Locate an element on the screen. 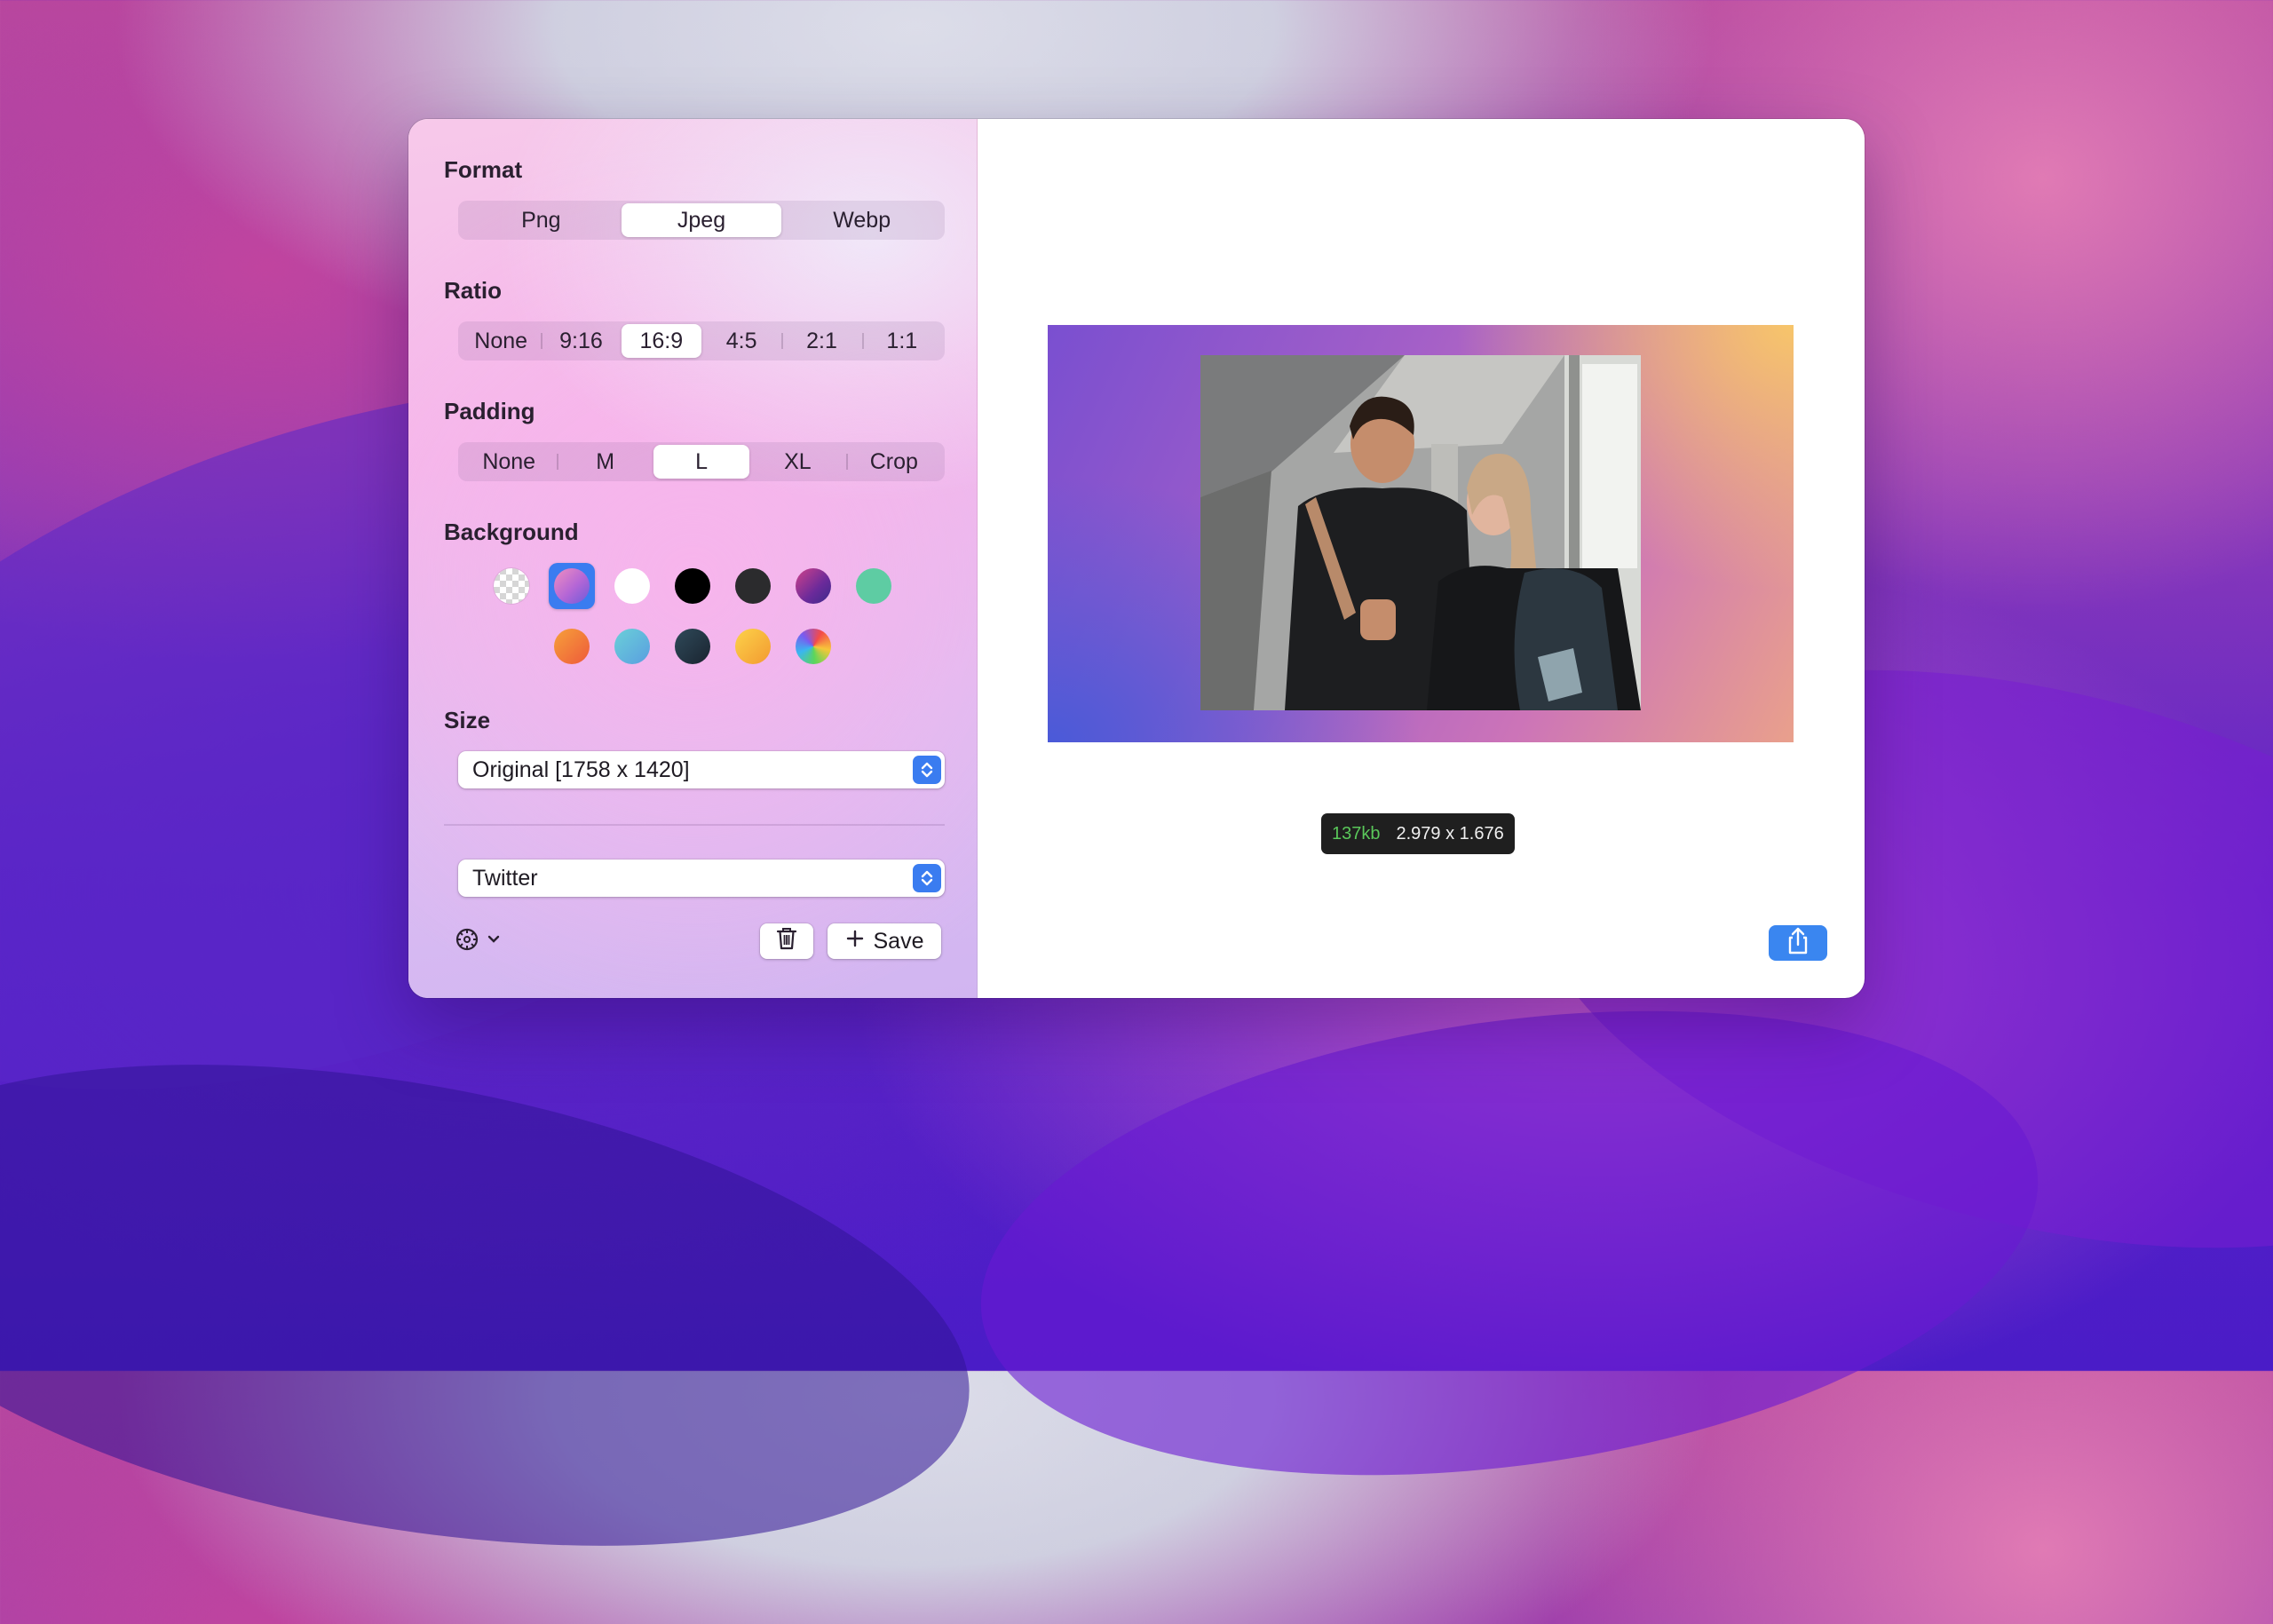 The width and height of the screenshot is (2273, 1624). background-swatch-mint is located at coordinates (873, 586).